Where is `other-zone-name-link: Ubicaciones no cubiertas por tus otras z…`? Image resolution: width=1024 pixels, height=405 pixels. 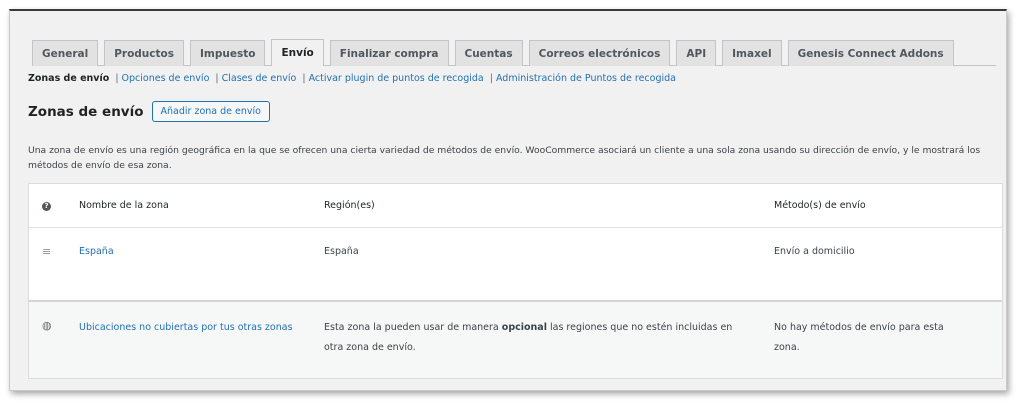 other-zone-name-link: Ubicaciones no cubiertas por tus otras z… is located at coordinates (194, 328).